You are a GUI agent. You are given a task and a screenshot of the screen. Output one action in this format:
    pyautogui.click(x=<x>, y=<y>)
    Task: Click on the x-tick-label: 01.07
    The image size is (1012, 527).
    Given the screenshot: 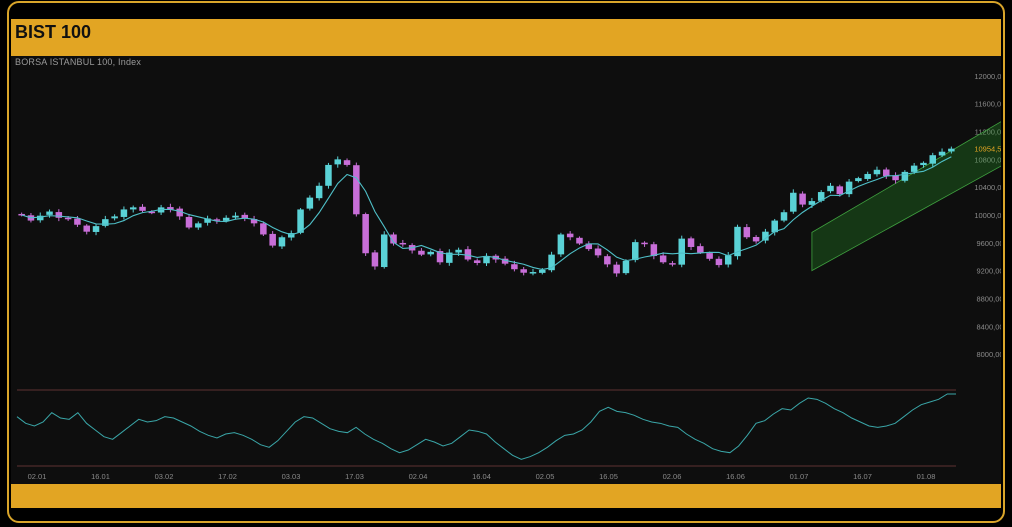 What is the action you would take?
    pyautogui.click(x=799, y=476)
    